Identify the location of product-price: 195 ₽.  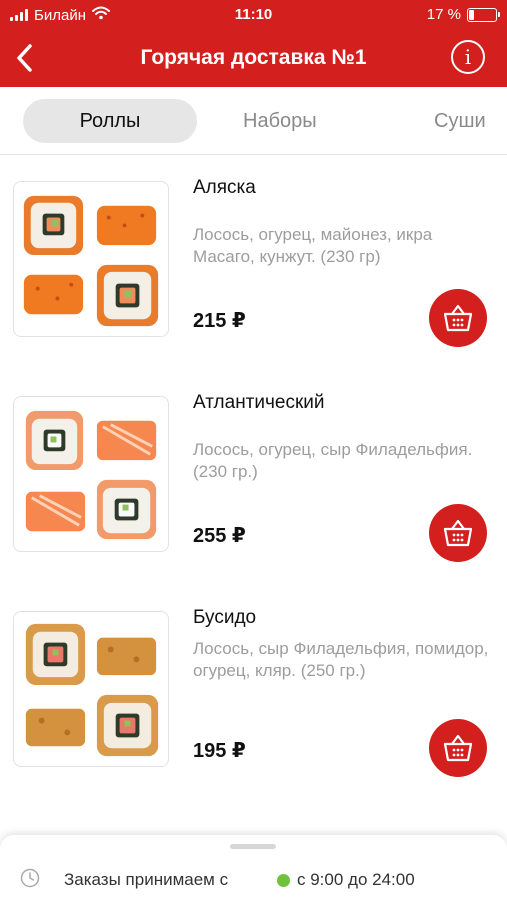
(219, 751).